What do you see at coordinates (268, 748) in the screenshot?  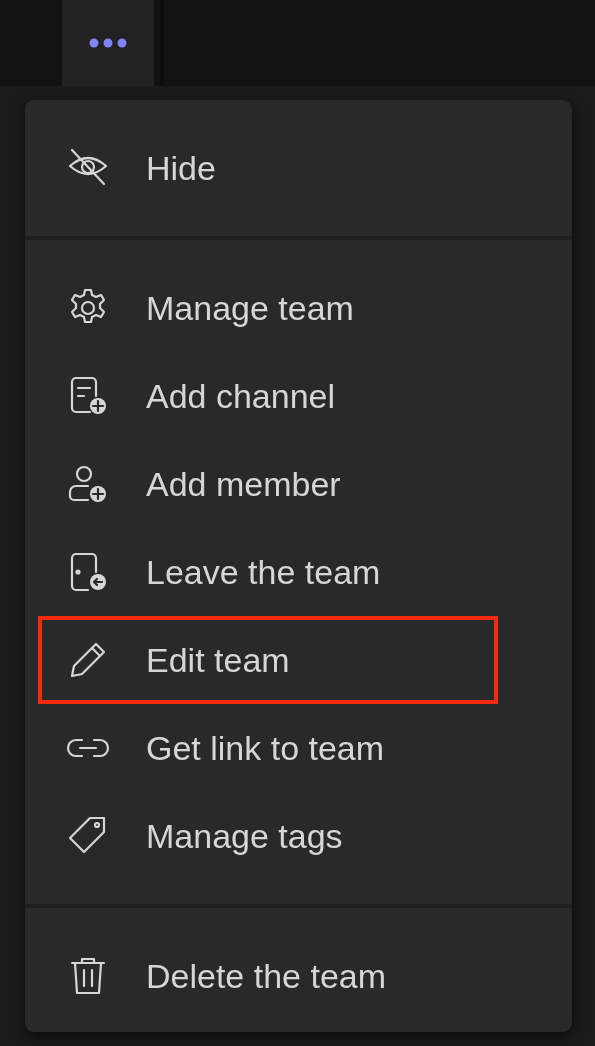 I see `menu-item: Get link to team` at bounding box center [268, 748].